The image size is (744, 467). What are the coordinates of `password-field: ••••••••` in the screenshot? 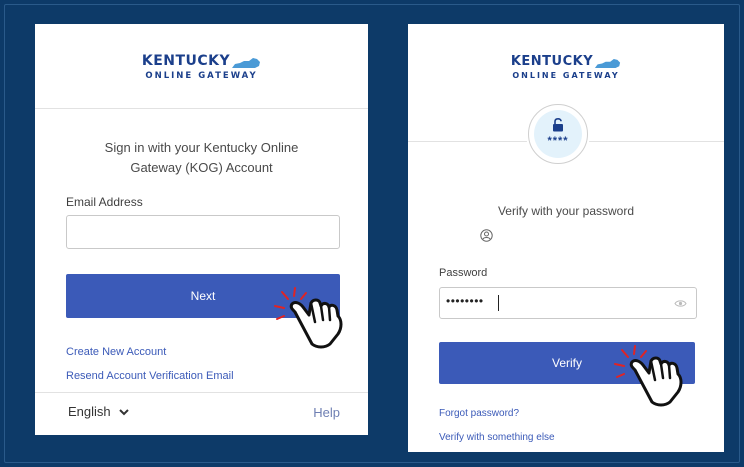 It's located at (568, 303).